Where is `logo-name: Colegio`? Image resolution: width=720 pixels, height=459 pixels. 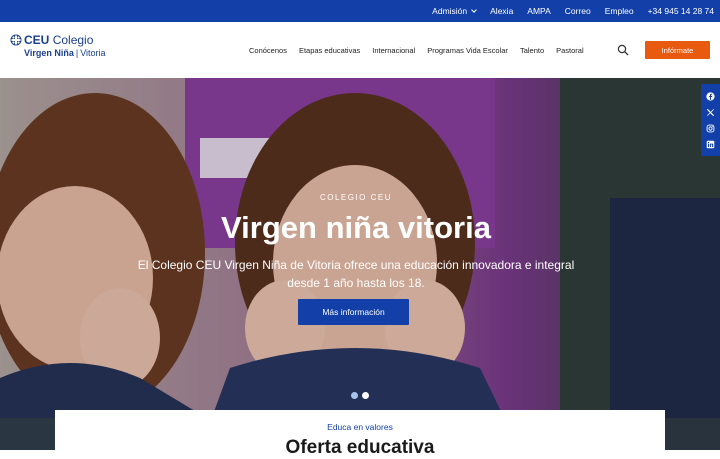 logo-name: Colegio is located at coordinates (73, 40).